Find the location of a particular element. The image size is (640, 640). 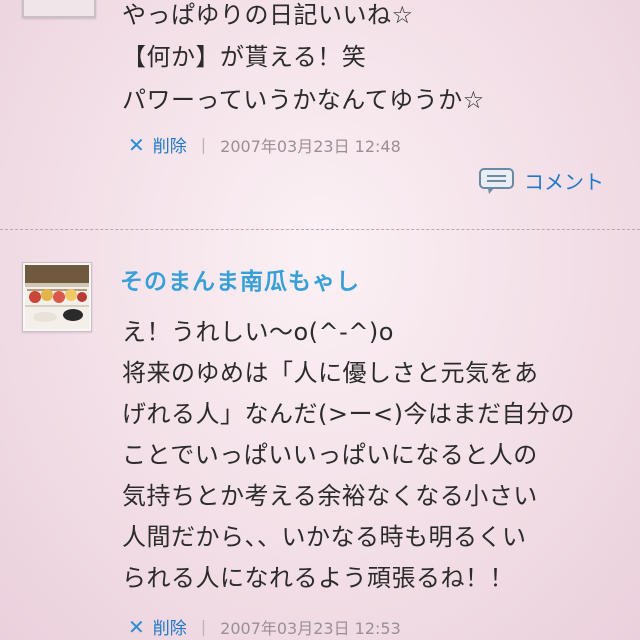

commenter-username: そのまんま南瓜もゃし is located at coordinates (240, 279).